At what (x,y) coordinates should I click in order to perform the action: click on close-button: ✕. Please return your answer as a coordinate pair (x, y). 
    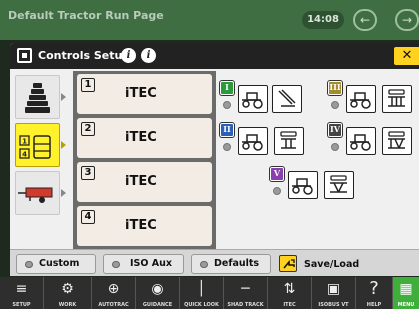
    Looking at the image, I should click on (406, 56).